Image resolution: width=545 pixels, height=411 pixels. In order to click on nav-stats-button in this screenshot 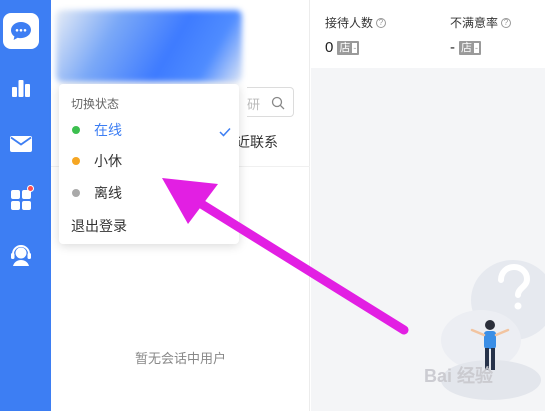, I will do `click(21, 88)`.